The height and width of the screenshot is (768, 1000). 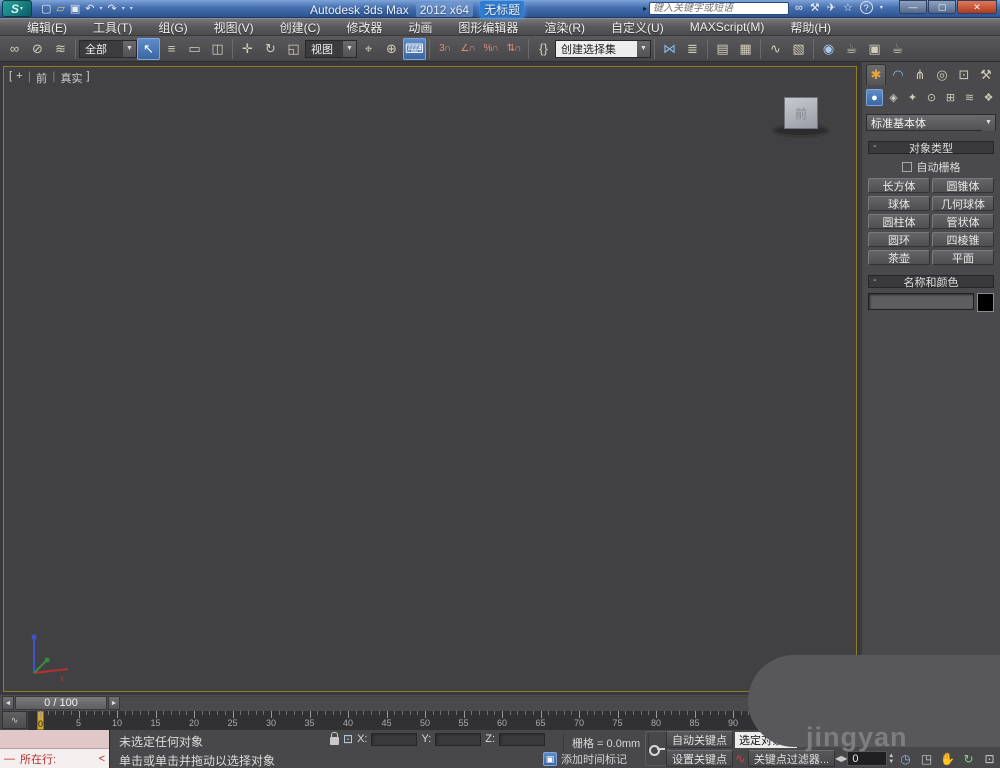 I want to click on graphite-ribbon-toggle: ▦, so click(x=745, y=49).